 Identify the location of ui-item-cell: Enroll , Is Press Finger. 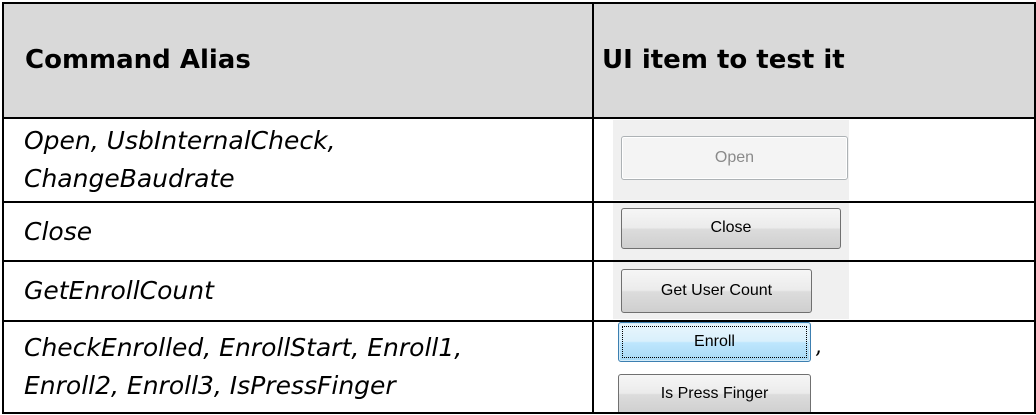
(814, 367).